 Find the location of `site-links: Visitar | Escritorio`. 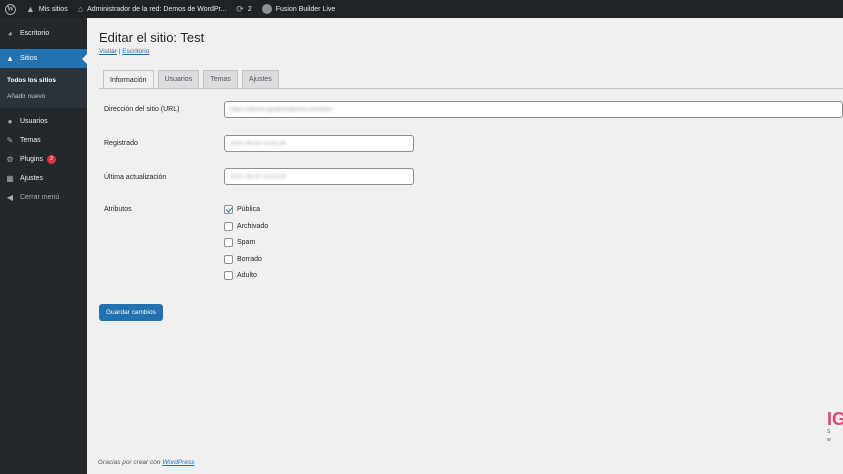

site-links: Visitar | Escritorio is located at coordinates (124, 51).